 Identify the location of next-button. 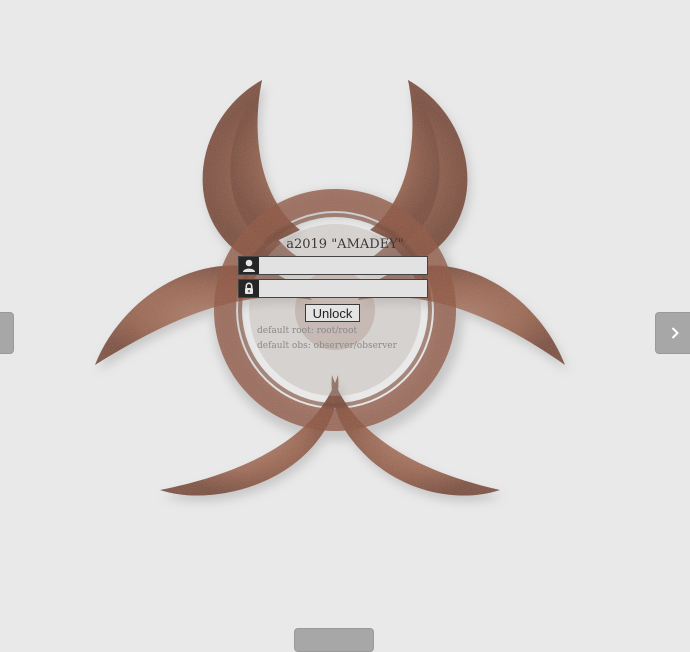
(672, 333).